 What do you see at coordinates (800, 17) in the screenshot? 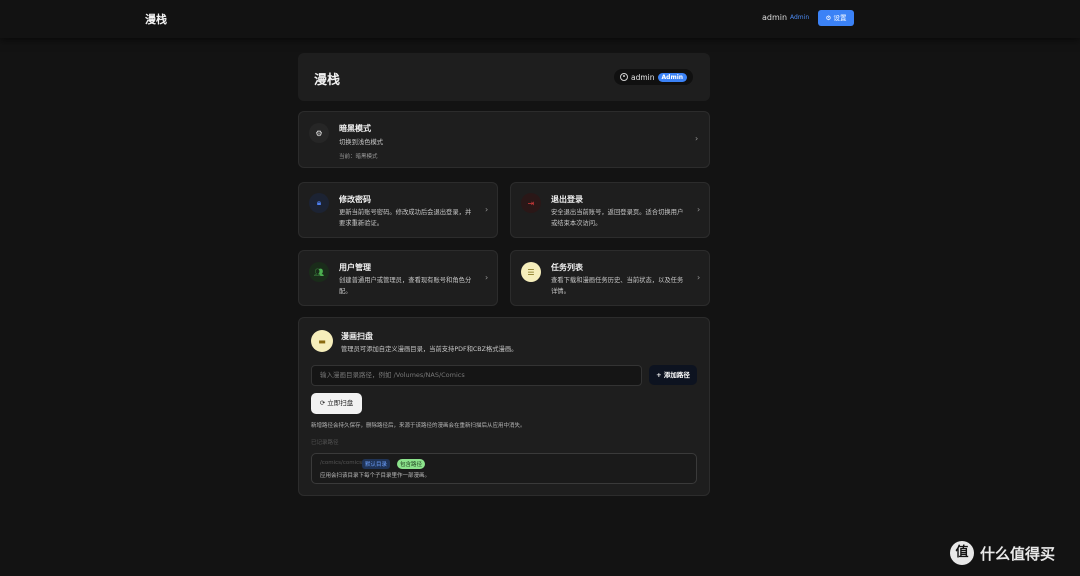
I see `topbar-role-badge: Admin` at bounding box center [800, 17].